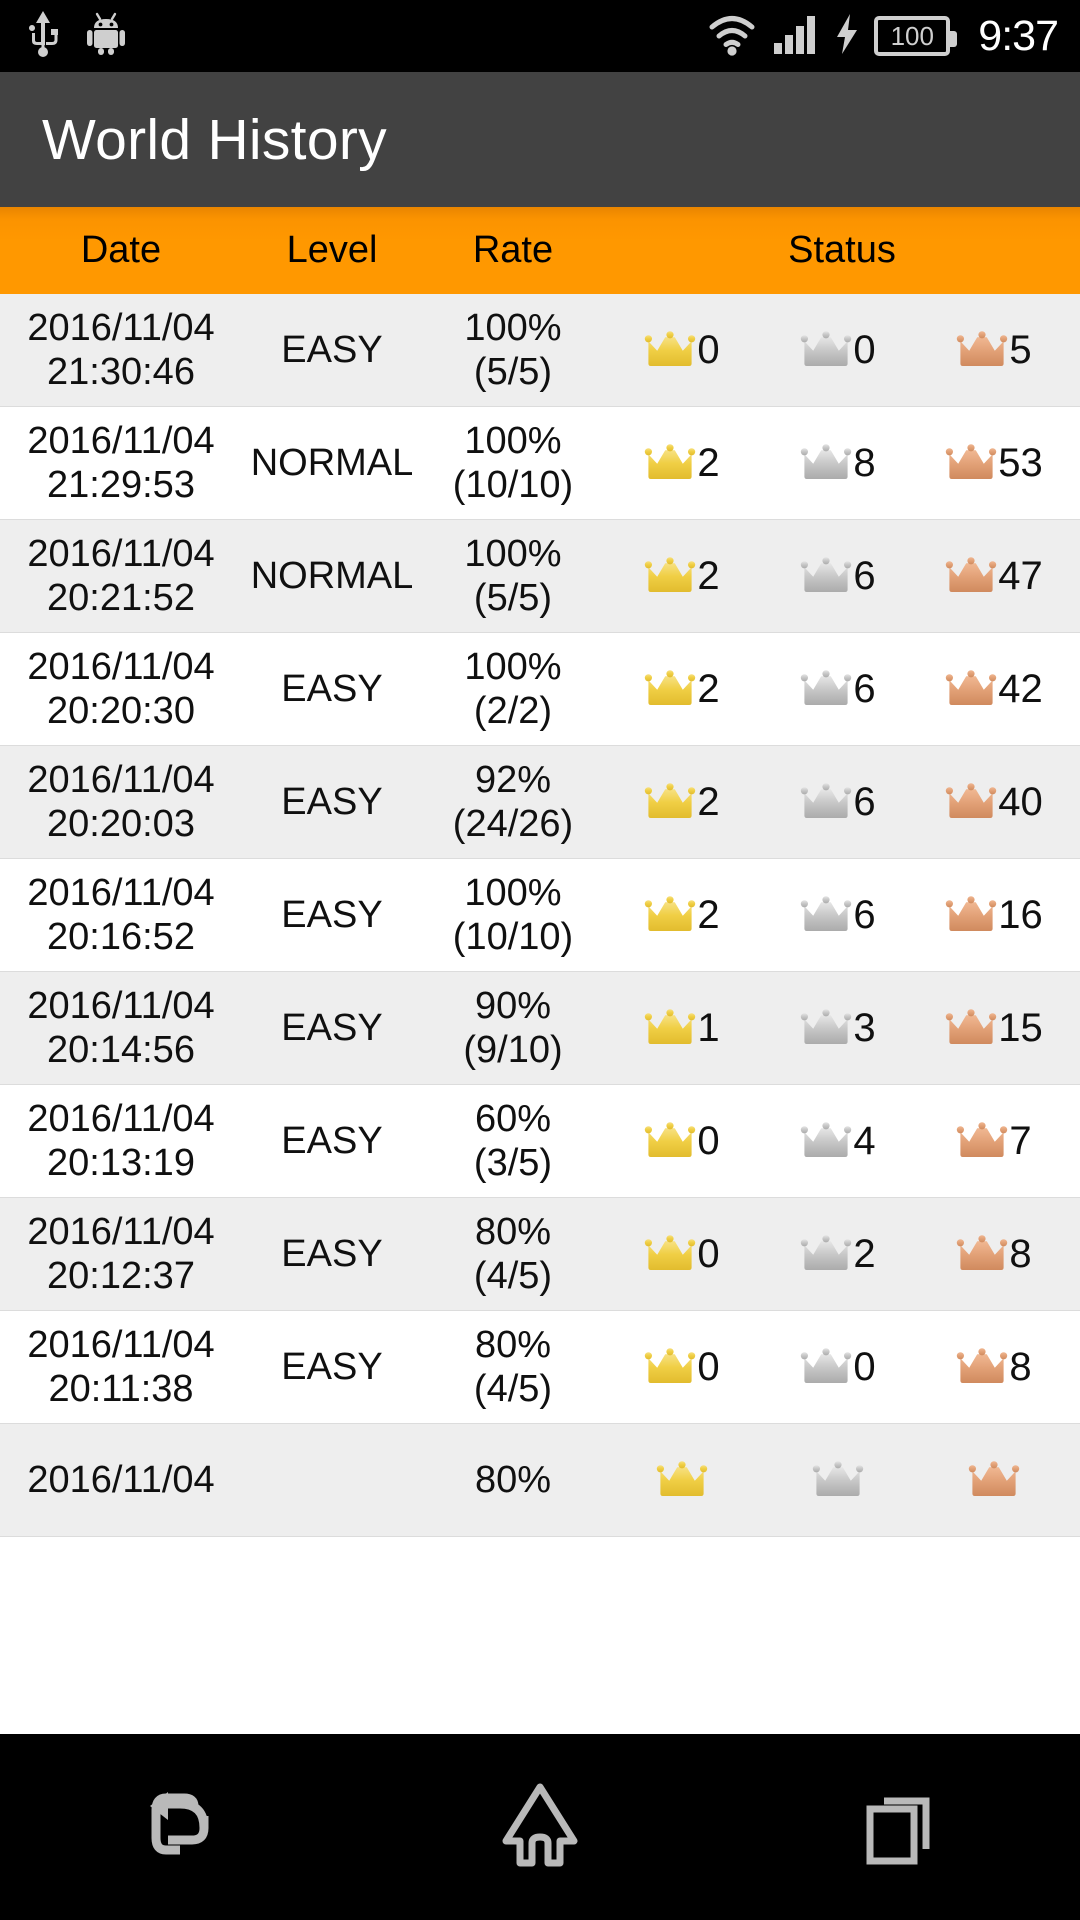  I want to click on cell-status, so click(842, 1480).